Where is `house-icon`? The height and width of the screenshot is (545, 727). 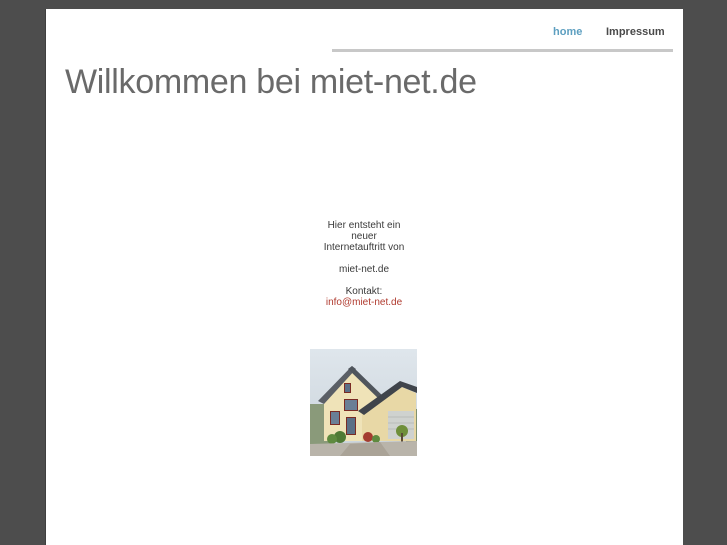 house-icon is located at coordinates (363, 402).